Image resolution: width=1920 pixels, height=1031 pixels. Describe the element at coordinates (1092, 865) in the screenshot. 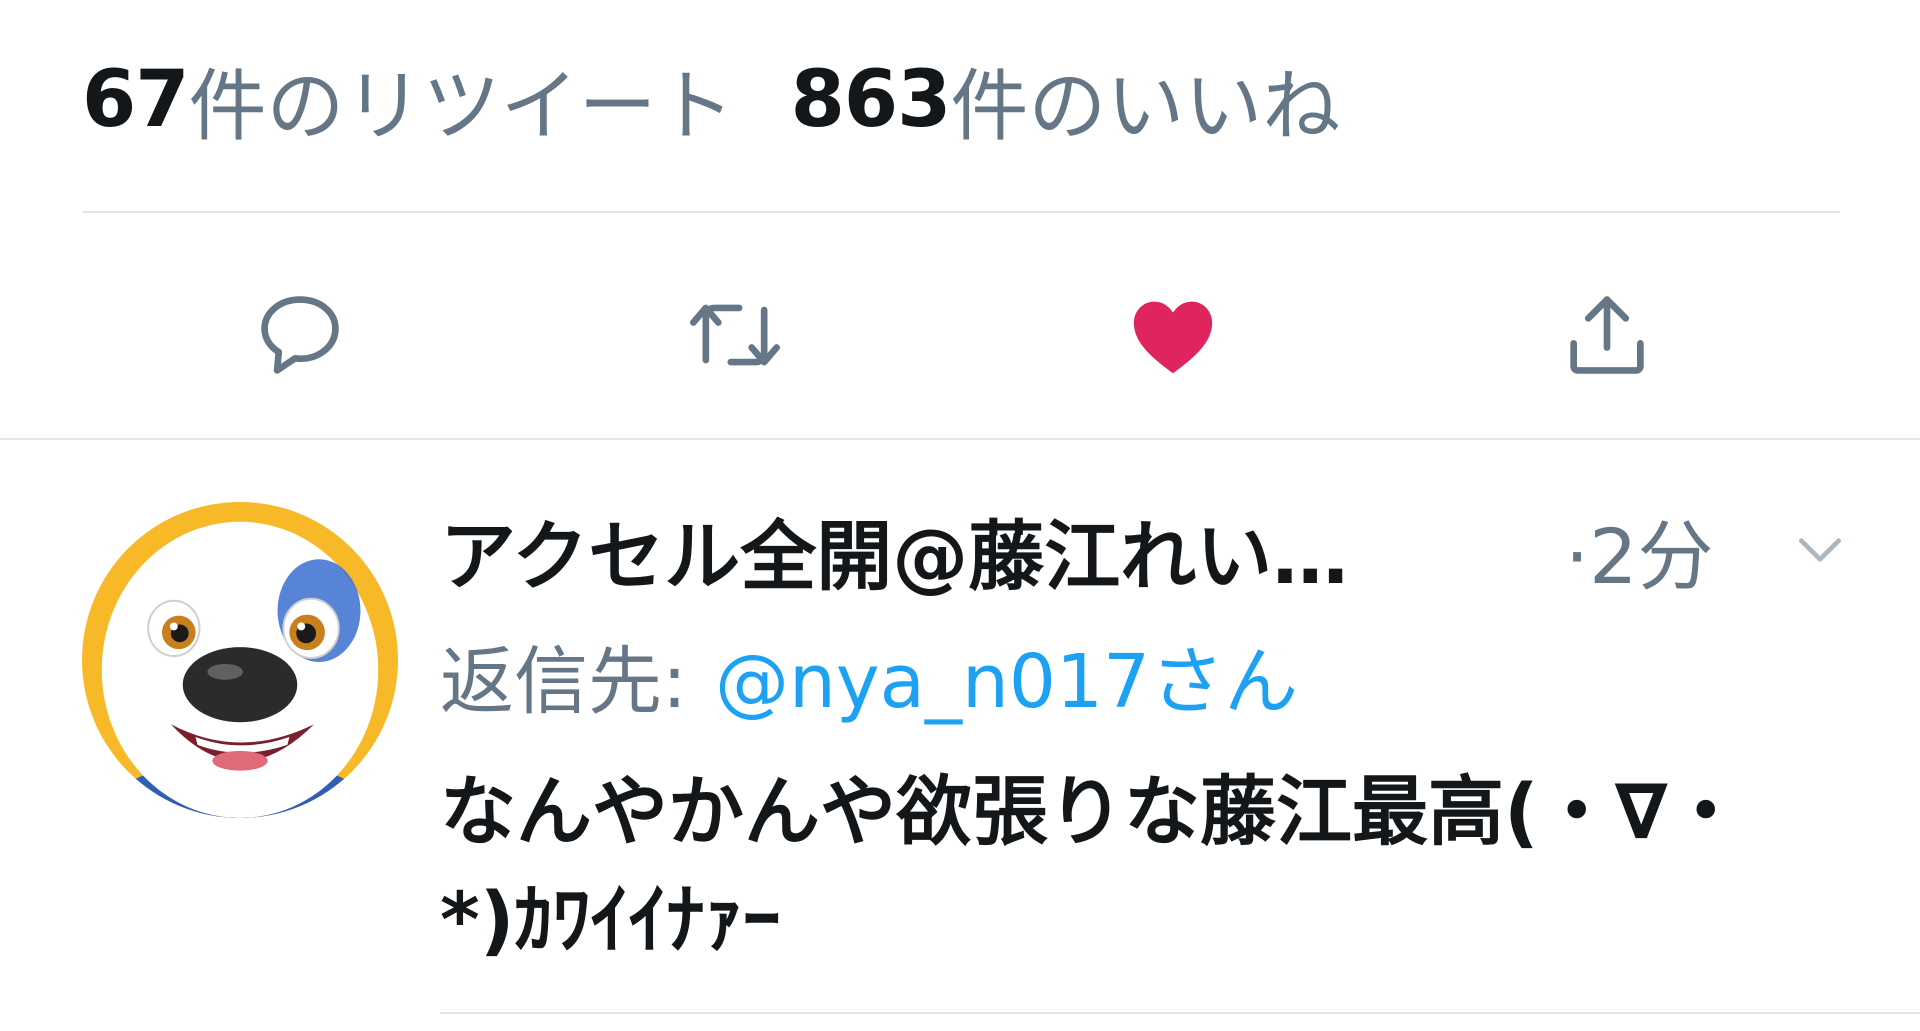

I see `tweet-text: なんやかんや欲張りな藤江最高(・∇・*)ｶﾜｲｲﾅｧｰ` at that location.